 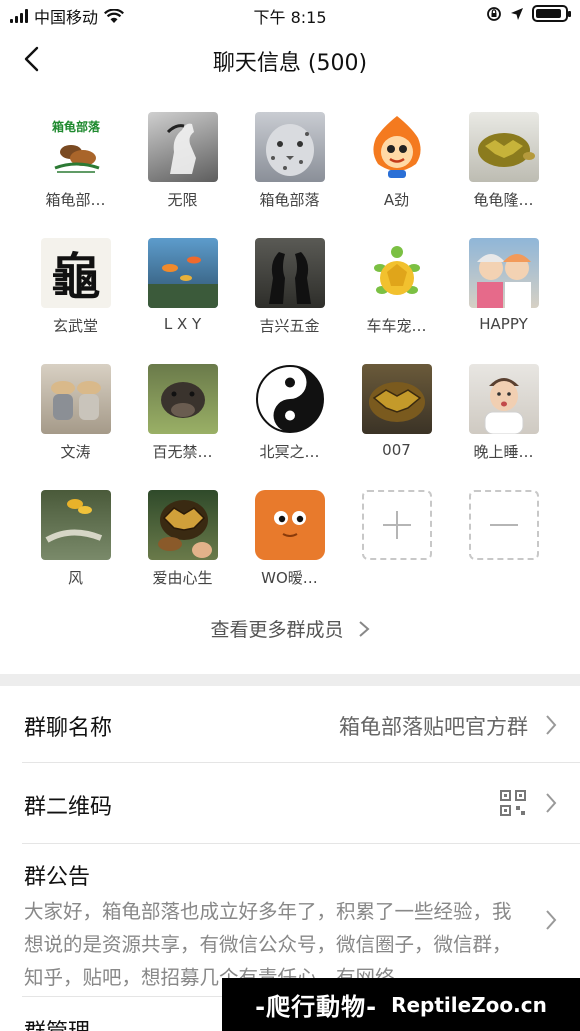 What do you see at coordinates (517, 13) in the screenshot?
I see `location-icon` at bounding box center [517, 13].